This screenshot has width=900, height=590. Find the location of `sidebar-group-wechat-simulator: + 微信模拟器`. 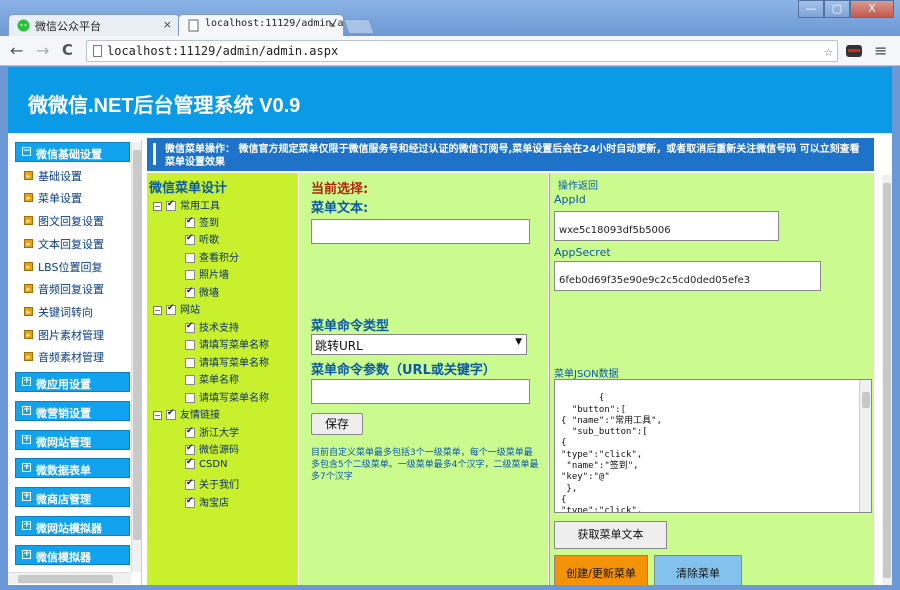

sidebar-group-wechat-simulator: + 微信模拟器 is located at coordinates (72, 555).